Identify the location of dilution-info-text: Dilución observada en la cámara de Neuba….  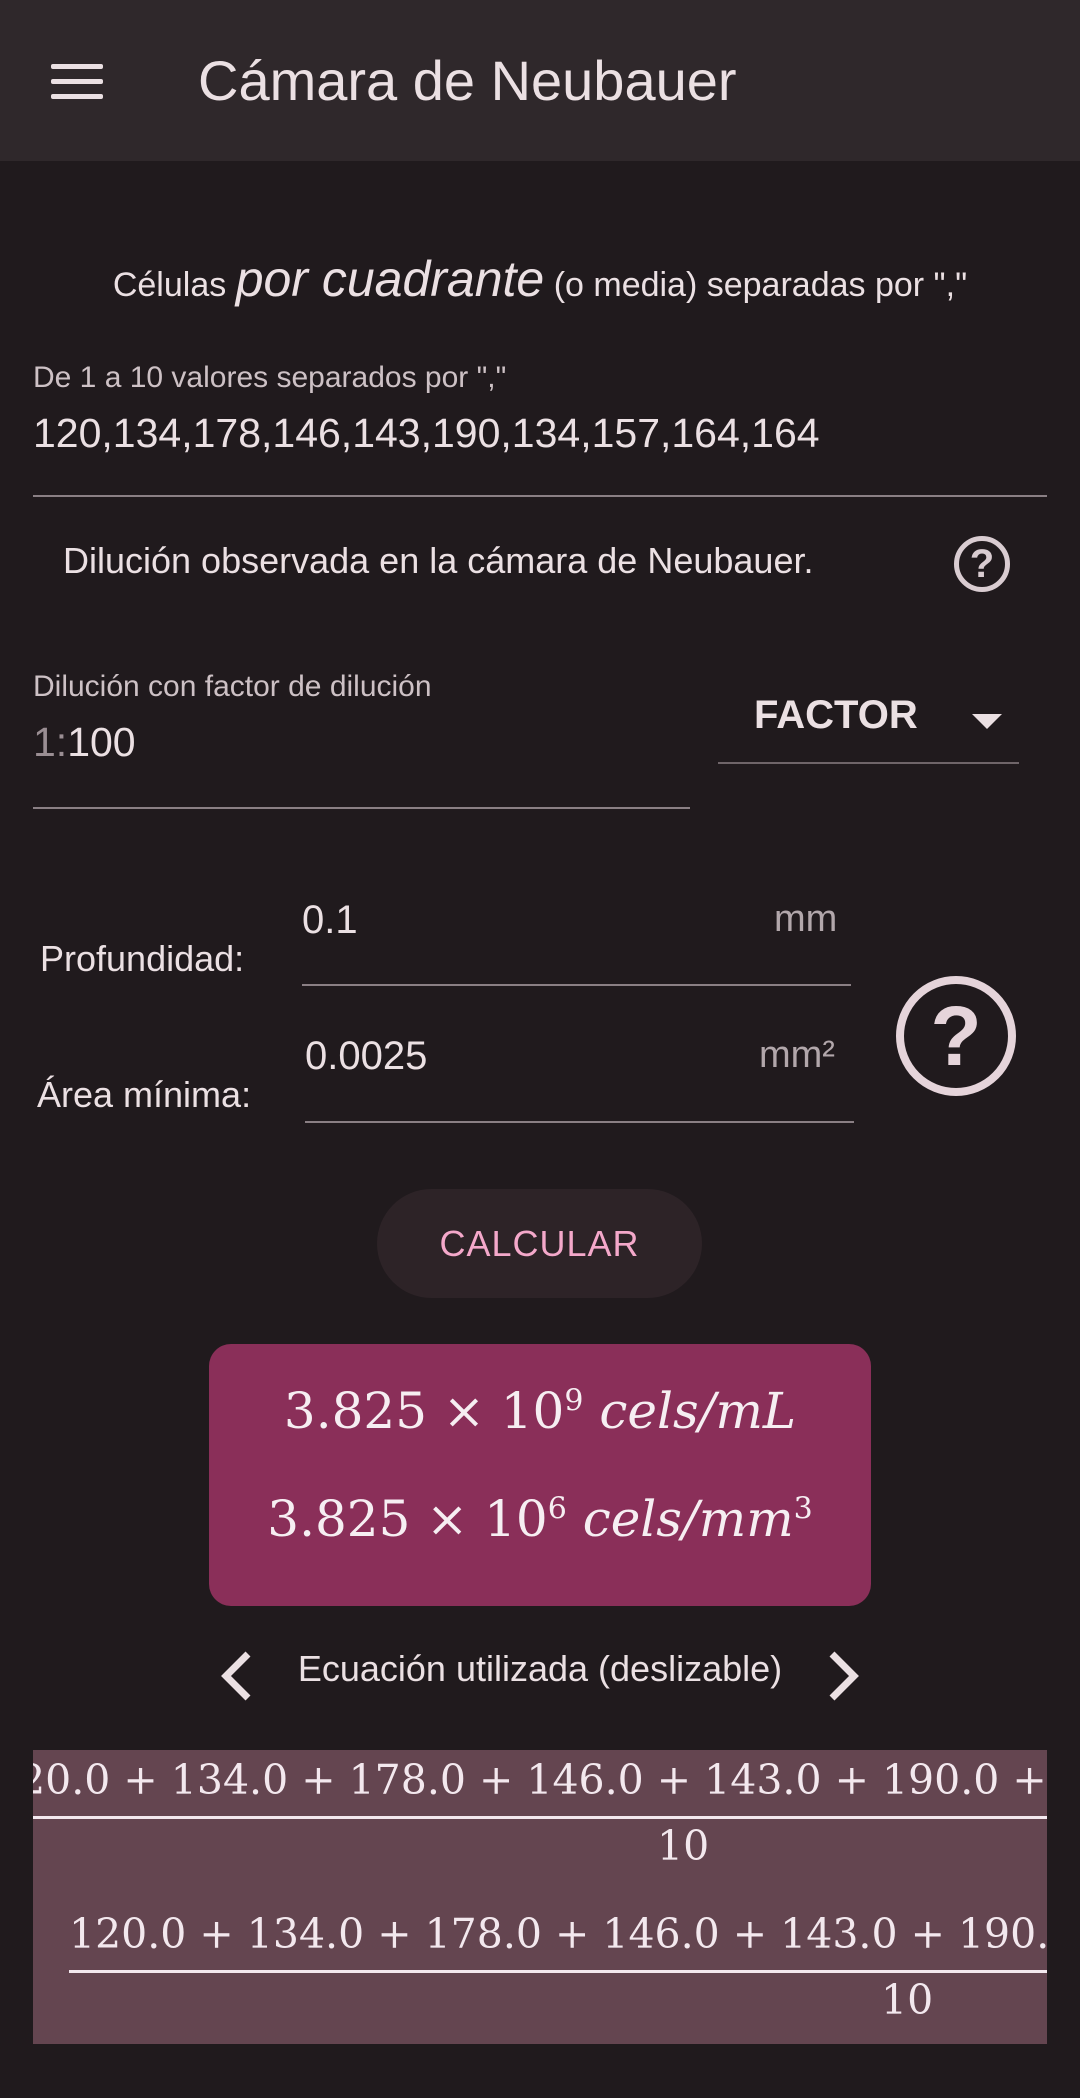
(438, 560).